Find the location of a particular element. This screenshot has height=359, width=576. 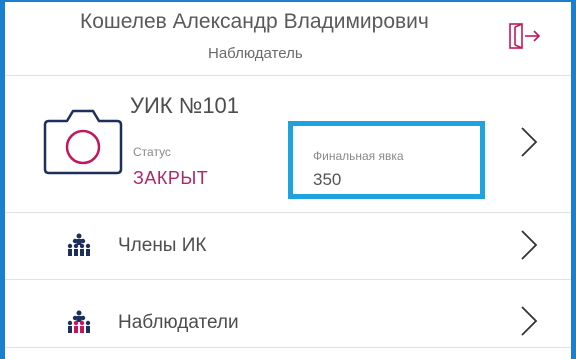

user-name: Кошелев Александр Владимирович is located at coordinates (254, 21).